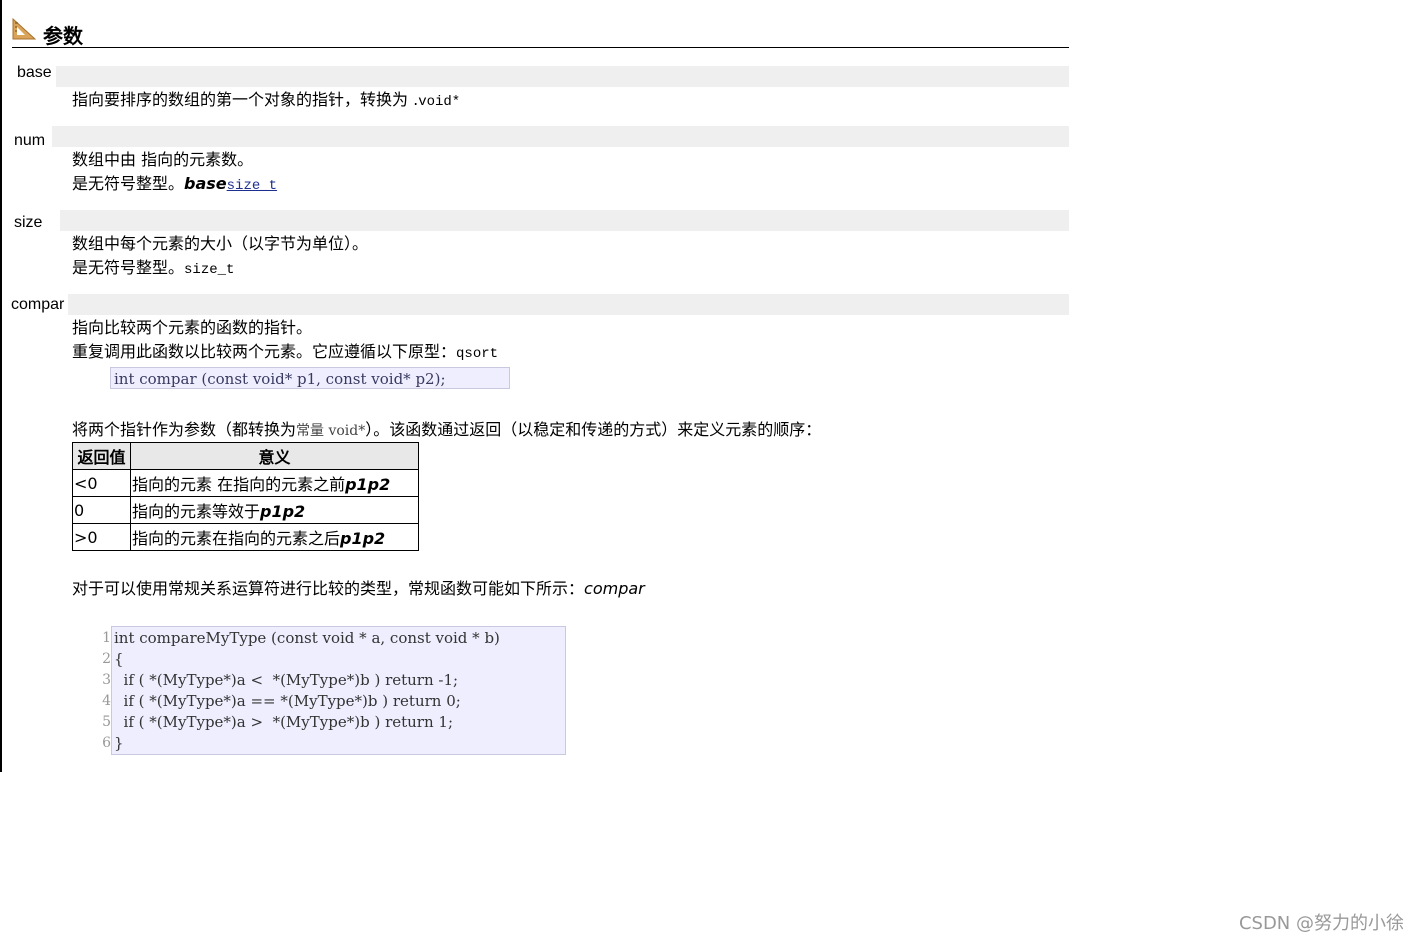 This screenshot has height=943, width=1420. What do you see at coordinates (274, 456) in the screenshot?
I see `table-header: 意义` at bounding box center [274, 456].